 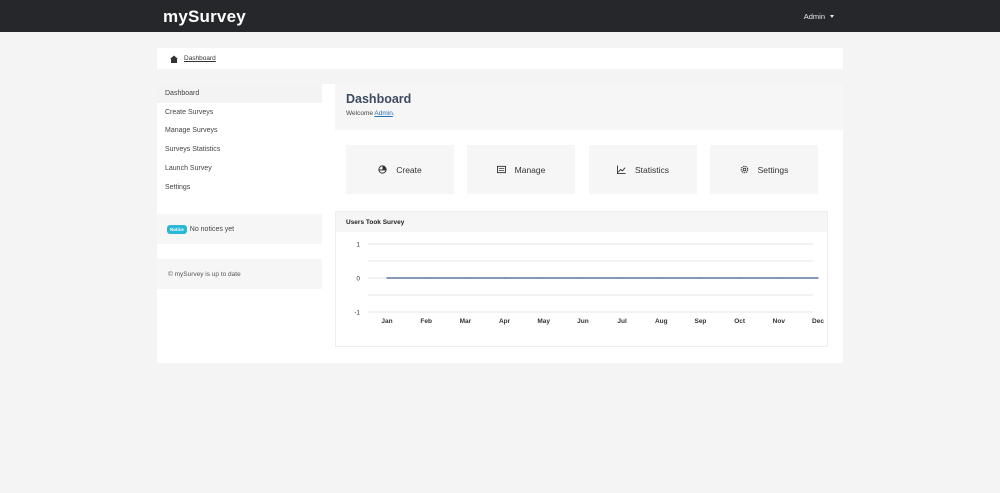 I want to click on welcome-prefix: Welcome, so click(x=360, y=113).